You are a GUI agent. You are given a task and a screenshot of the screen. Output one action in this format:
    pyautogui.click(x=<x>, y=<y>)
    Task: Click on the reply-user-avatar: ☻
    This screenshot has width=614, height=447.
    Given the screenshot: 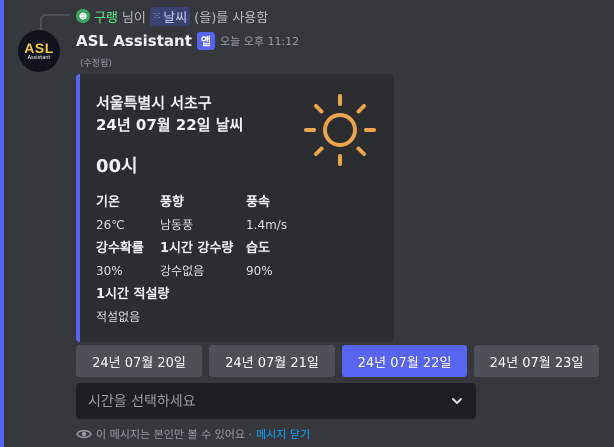 What is the action you would take?
    pyautogui.click(x=83, y=16)
    